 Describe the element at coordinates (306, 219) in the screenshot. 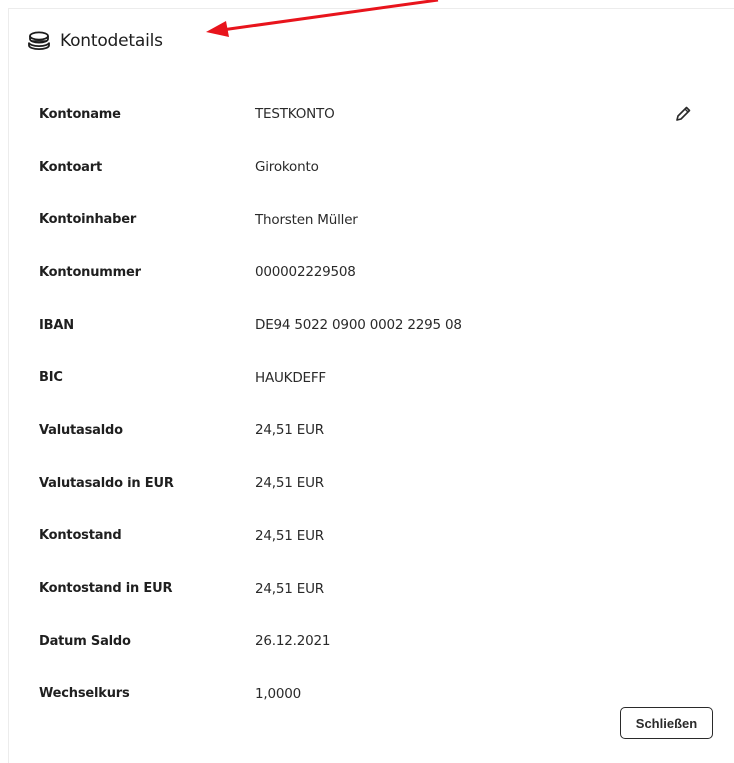

I see `detail-value: Thorsten Müller` at that location.